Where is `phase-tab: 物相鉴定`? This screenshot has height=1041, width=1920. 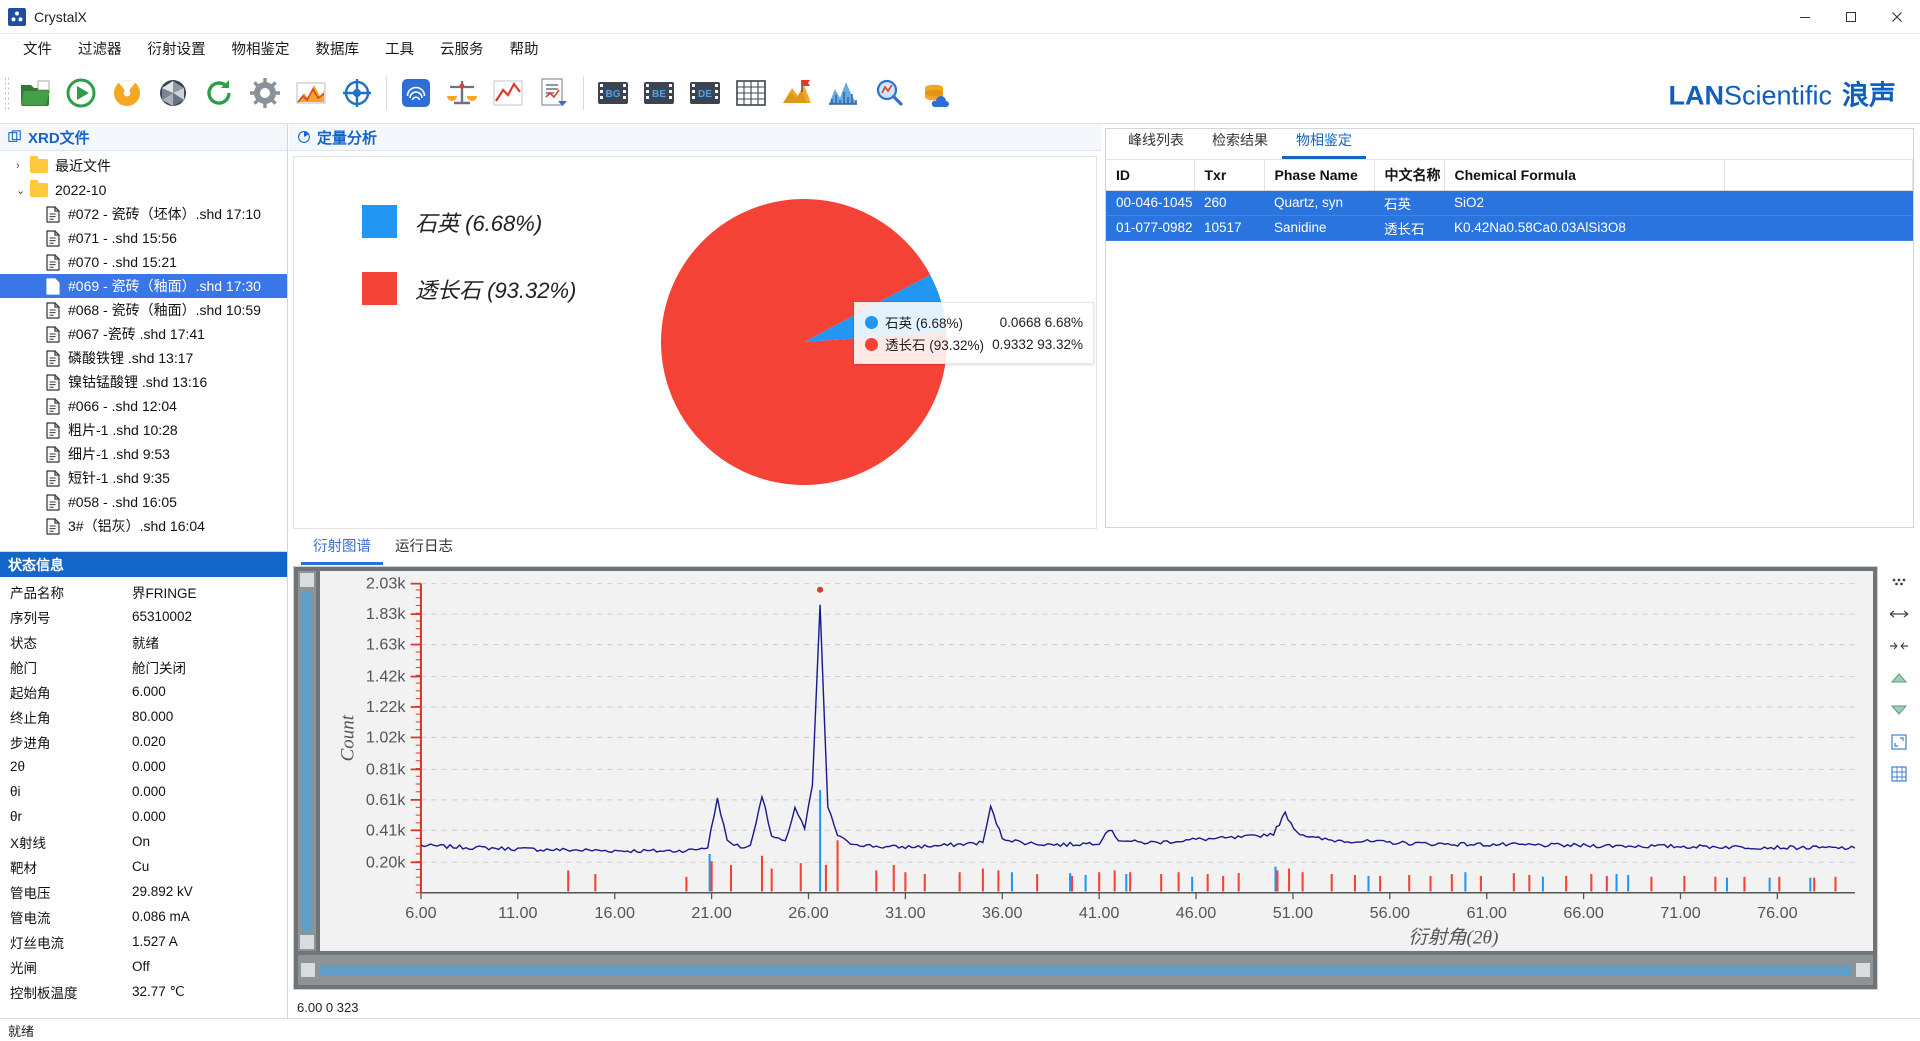
phase-tab: 物相鉴定 is located at coordinates (1324, 142).